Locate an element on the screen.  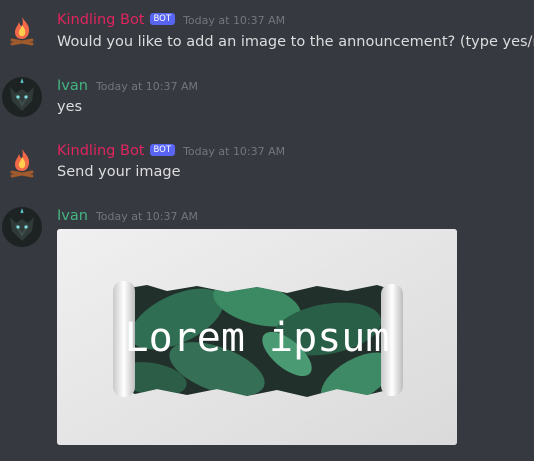
attachment-caption: Lorem ipsum is located at coordinates (257, 338).